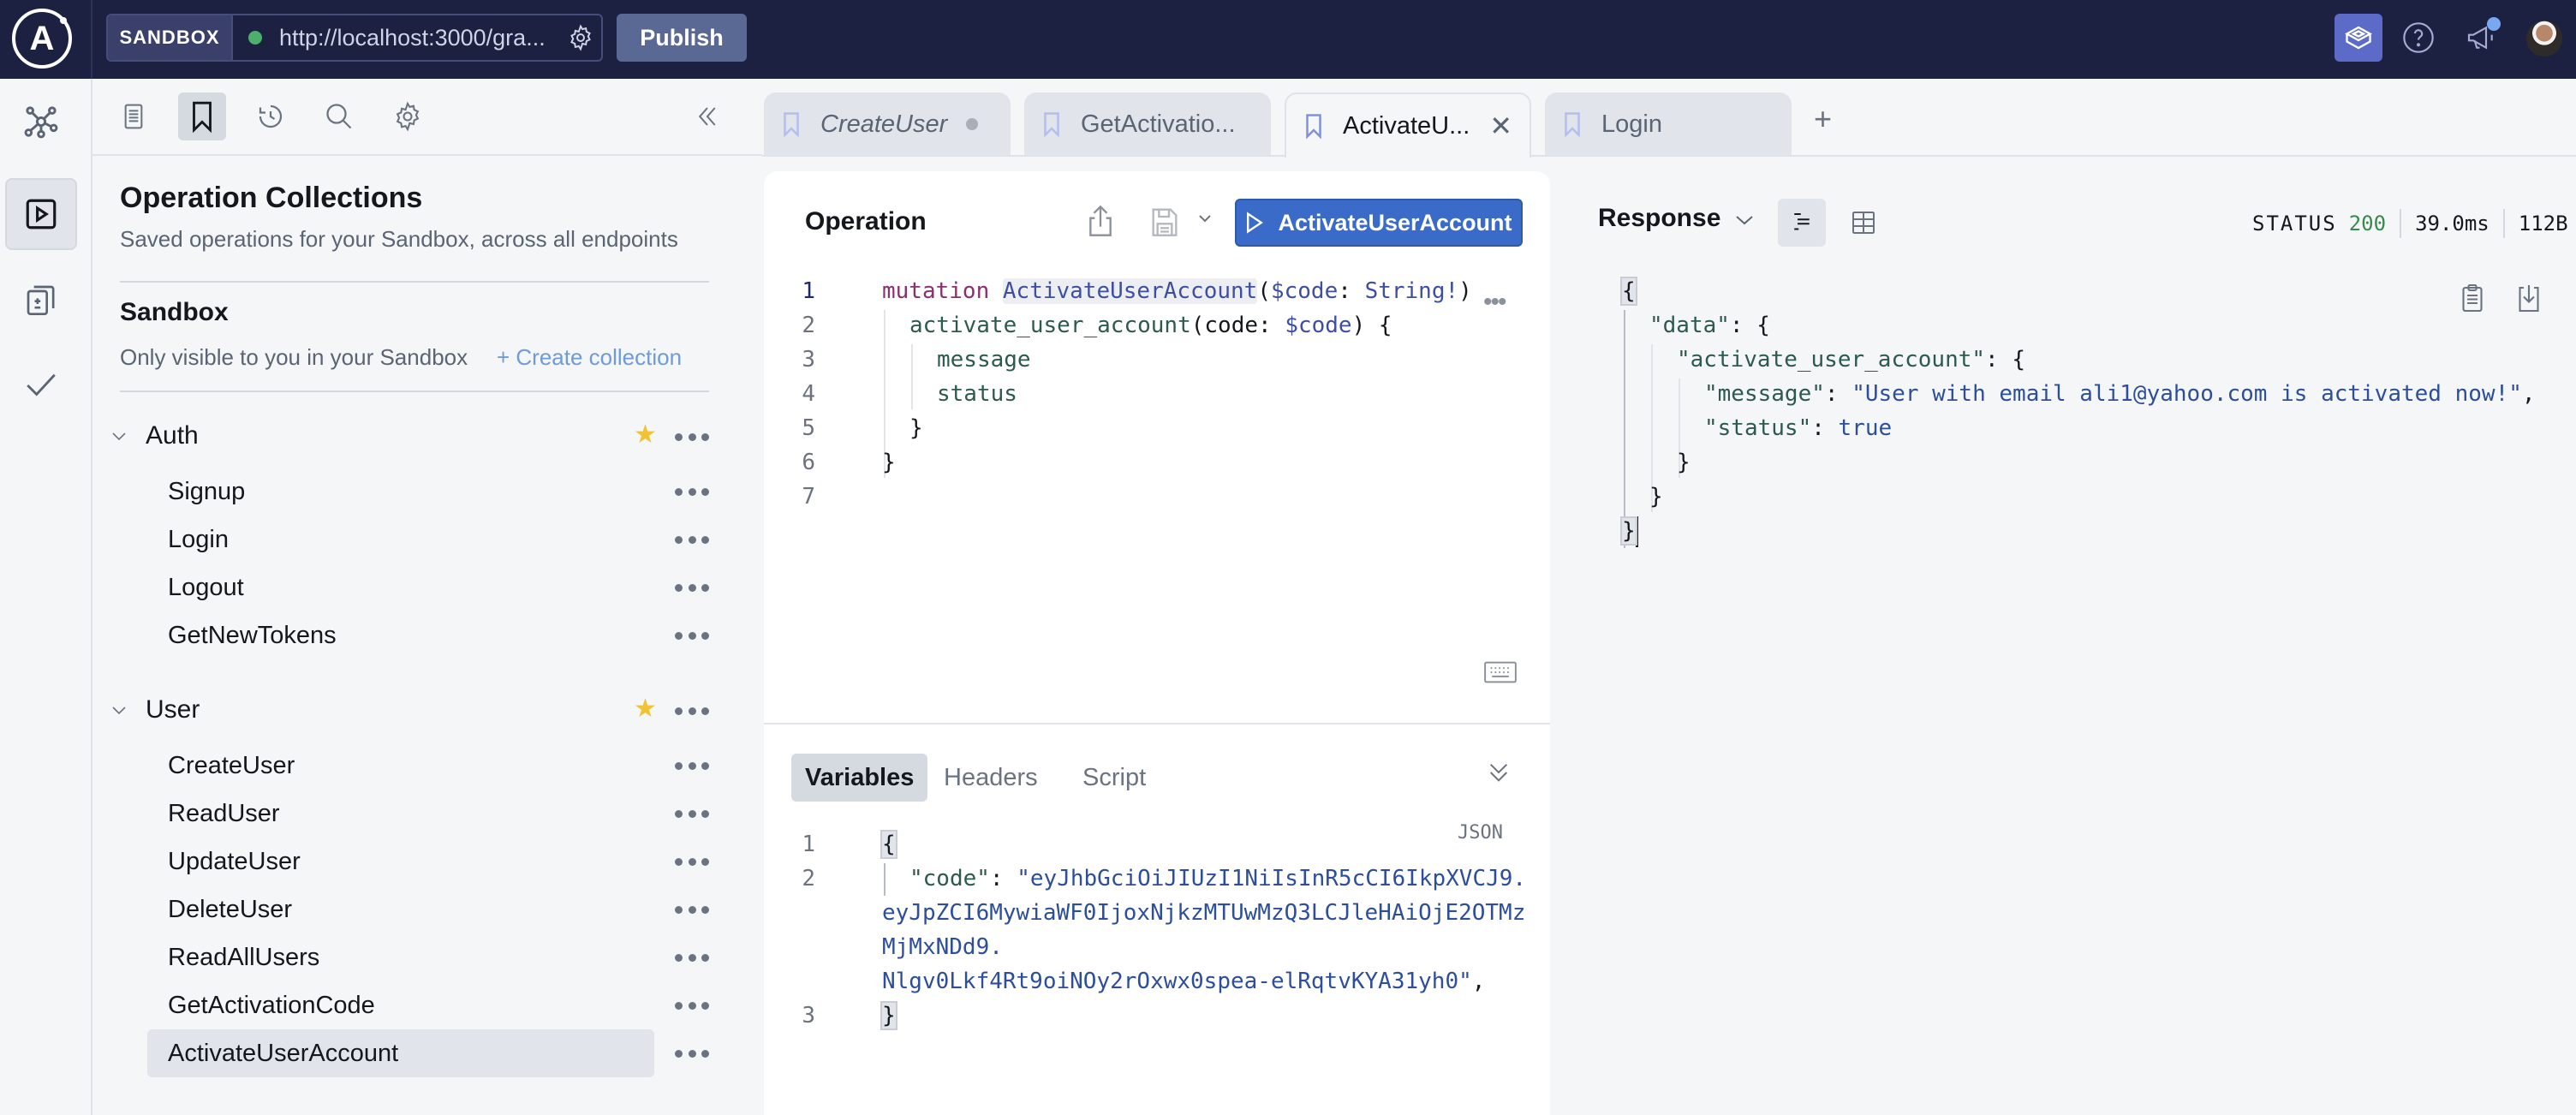  I want to click on response-dropdown: Response, so click(1676, 218).